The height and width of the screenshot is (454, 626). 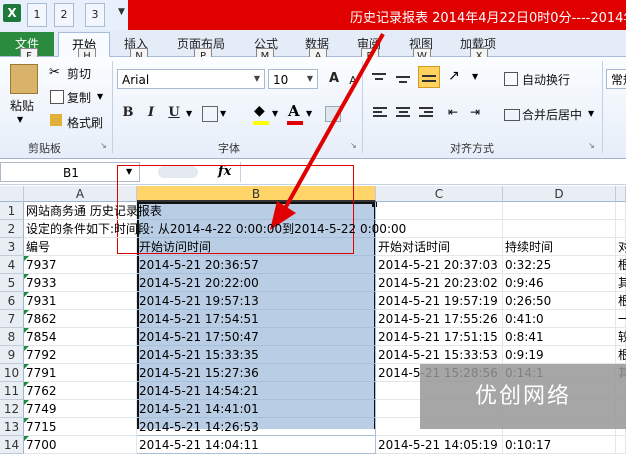 What do you see at coordinates (559, 445) in the screenshot?
I see `cell-d14: 0:10:17` at bounding box center [559, 445].